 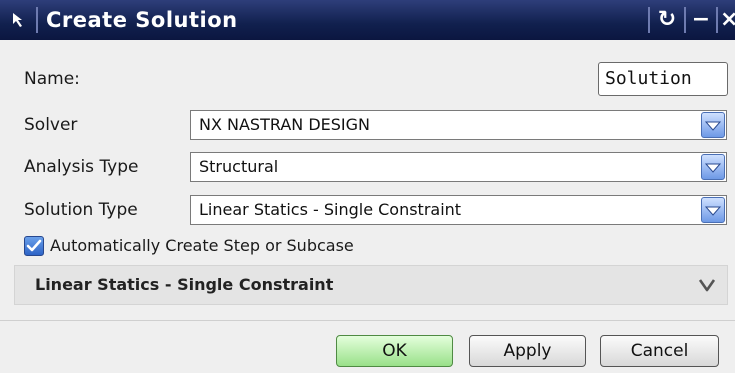 I want to click on divider, so click(x=367, y=320).